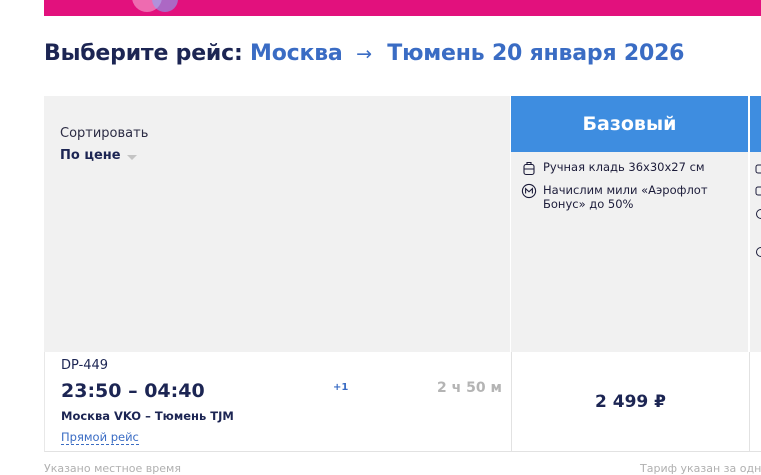 This screenshot has height=475, width=761. I want to click on banner-decoration, so click(165, 6).